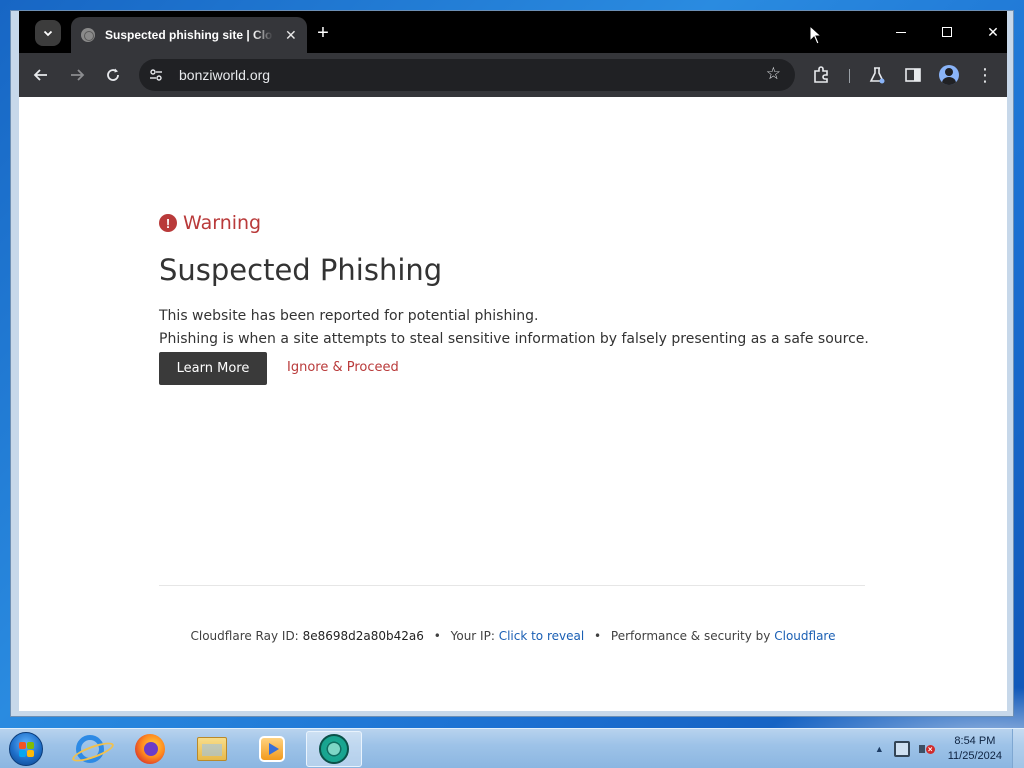 The height and width of the screenshot is (768, 1024). I want to click on ip-label: Your IP:, so click(472, 636).